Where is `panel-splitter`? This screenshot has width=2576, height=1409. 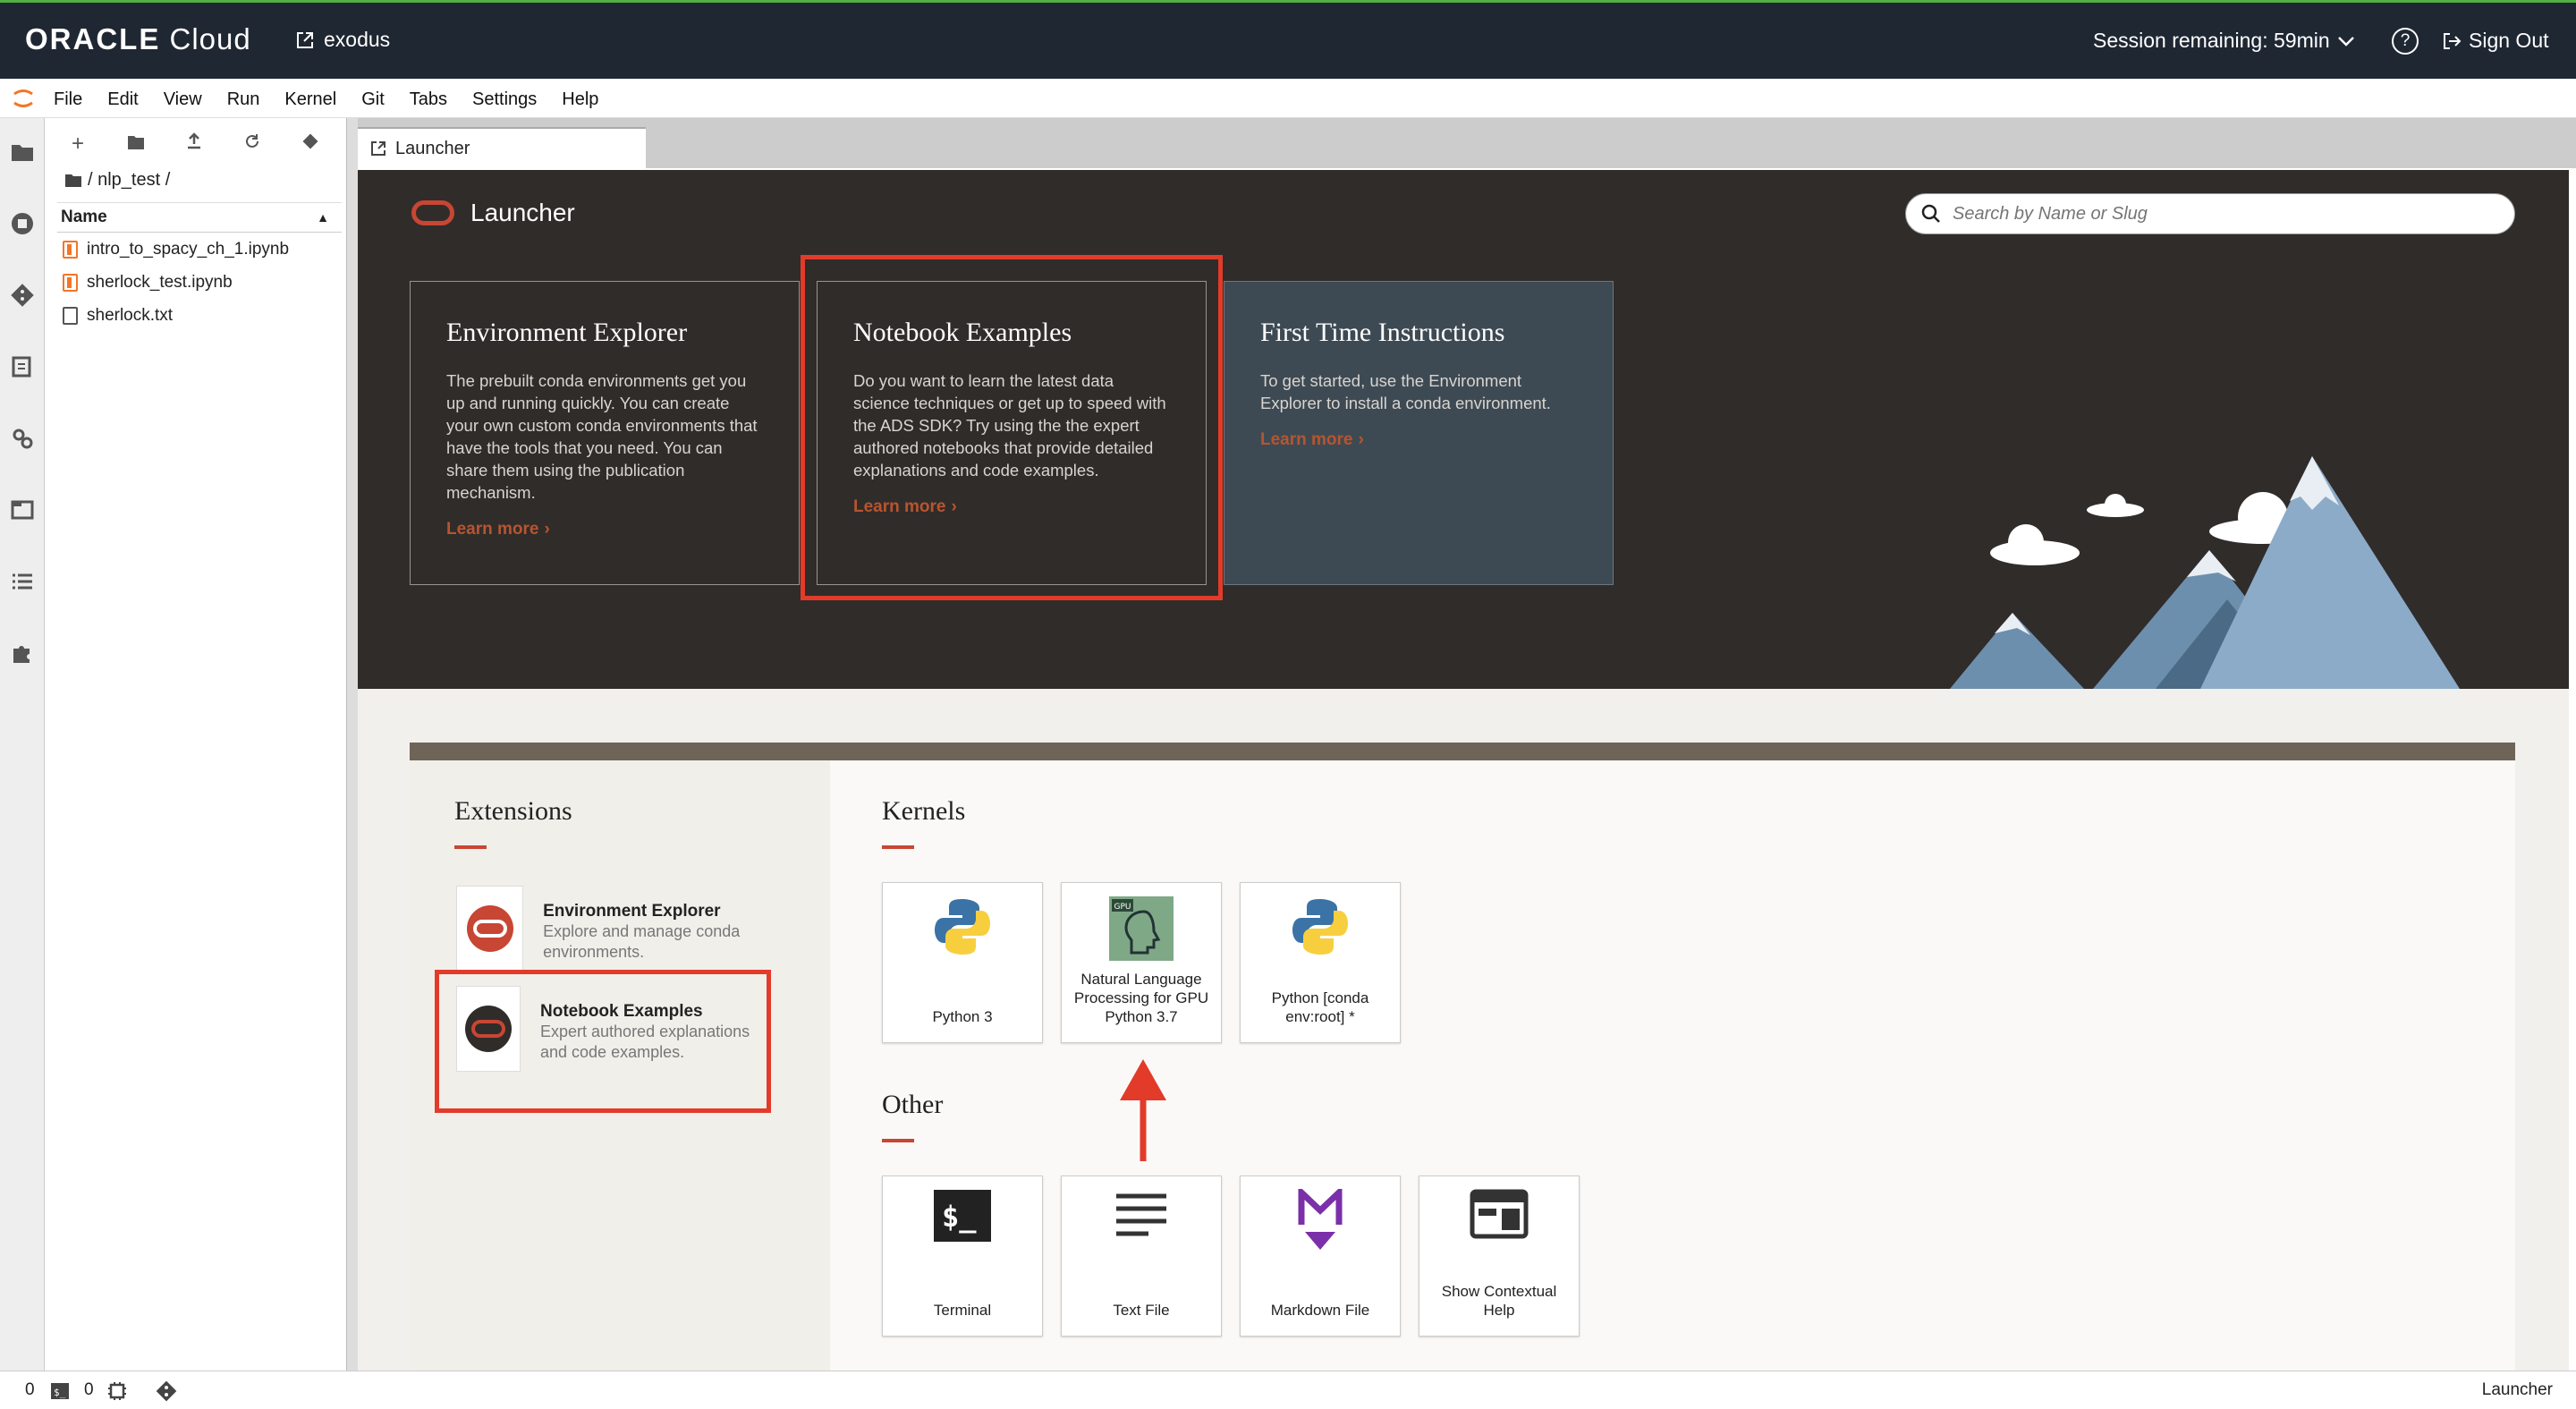
panel-splitter is located at coordinates (352, 745).